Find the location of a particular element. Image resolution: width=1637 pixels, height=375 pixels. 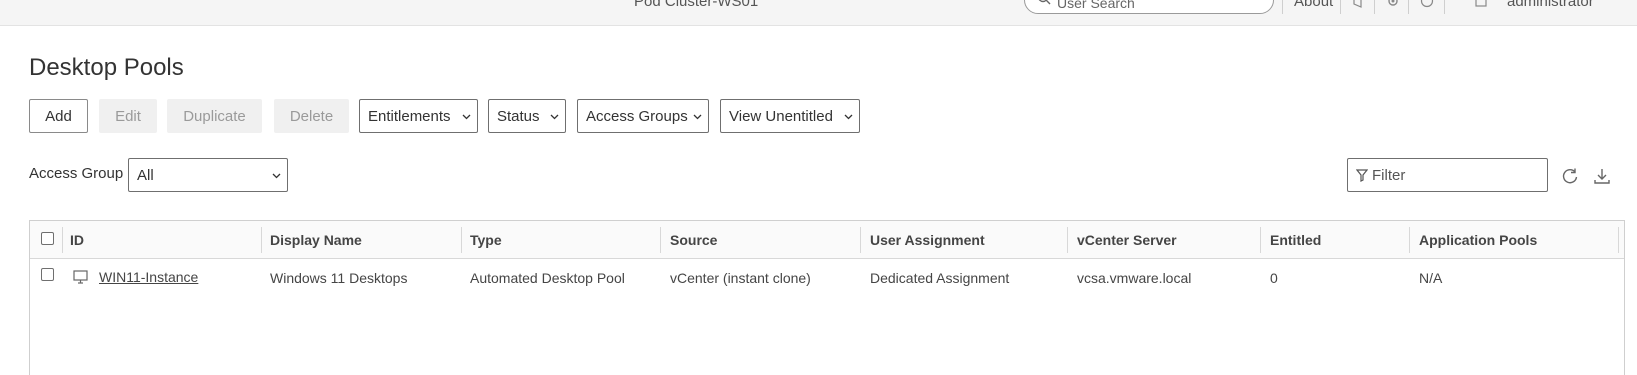

search-icon is located at coordinates (1044, 2).